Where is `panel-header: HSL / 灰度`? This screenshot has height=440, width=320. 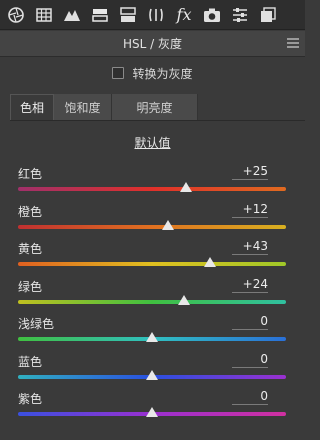
panel-header: HSL / 灰度 is located at coordinates (152, 44).